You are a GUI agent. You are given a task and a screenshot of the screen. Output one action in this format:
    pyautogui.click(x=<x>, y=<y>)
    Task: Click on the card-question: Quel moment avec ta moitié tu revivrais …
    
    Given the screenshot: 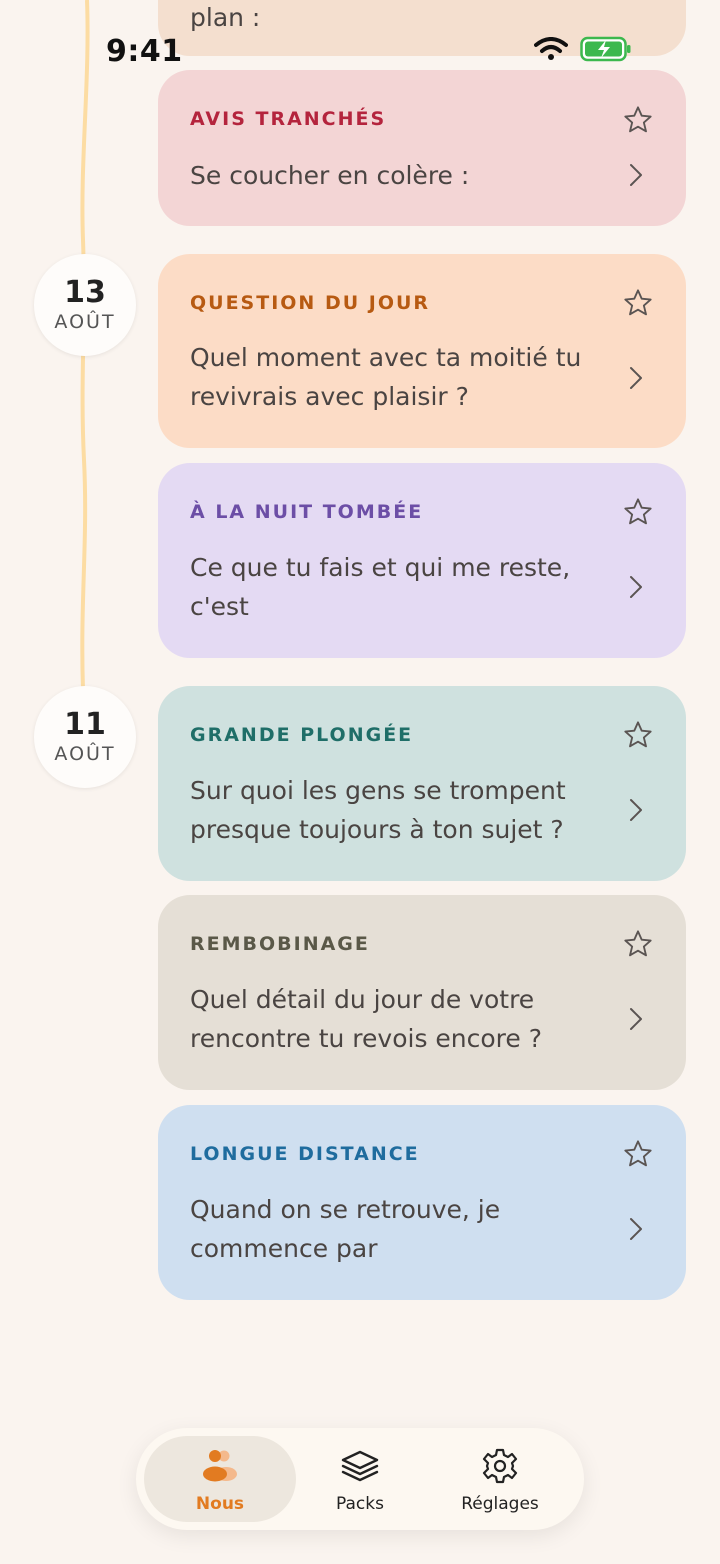 What is the action you would take?
    pyautogui.click(x=386, y=377)
    